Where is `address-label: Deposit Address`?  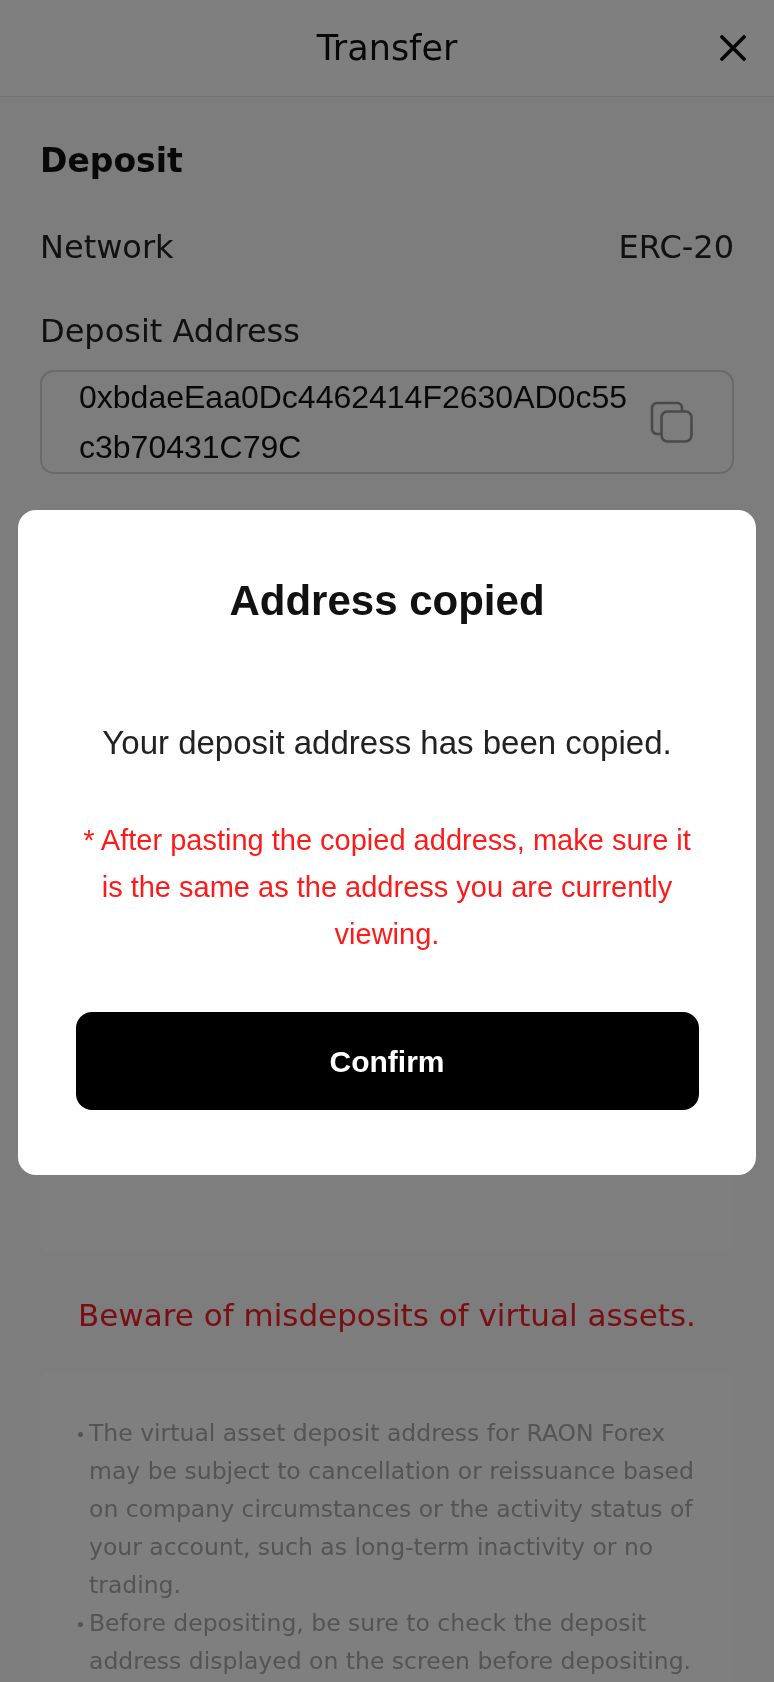 address-label: Deposit Address is located at coordinates (170, 331).